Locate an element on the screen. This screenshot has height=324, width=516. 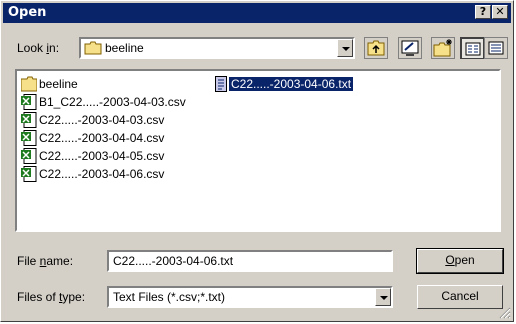
text-file-icon is located at coordinates (221, 84).